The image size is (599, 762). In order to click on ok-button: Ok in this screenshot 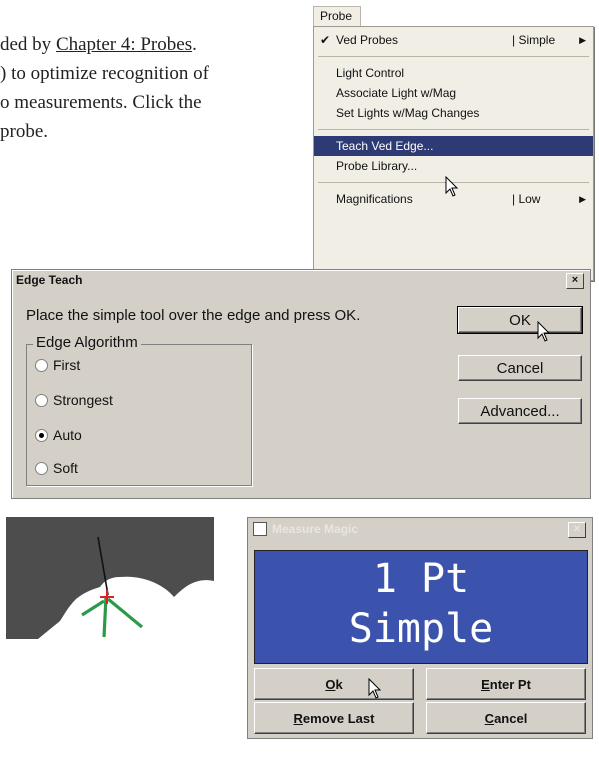, I will do `click(334, 684)`.